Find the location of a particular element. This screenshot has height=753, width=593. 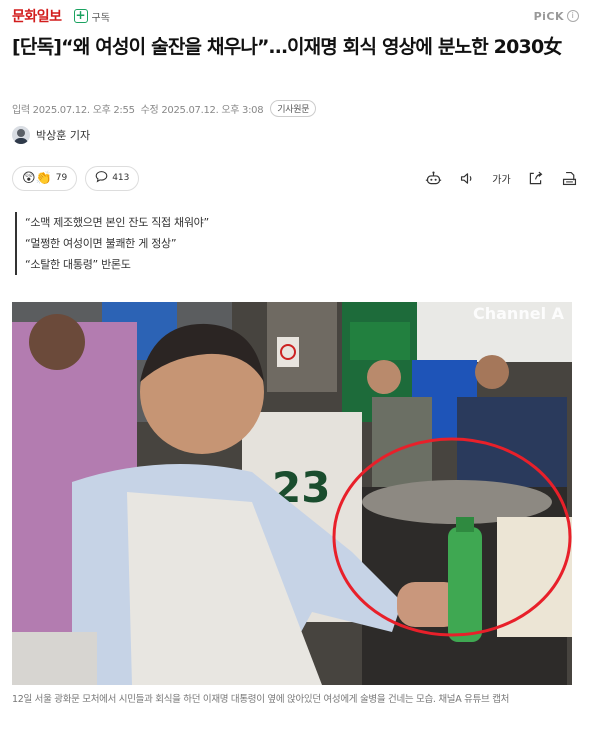

input-time: 입력 2025.07.12. 오후 2:55 is located at coordinates (73, 110).